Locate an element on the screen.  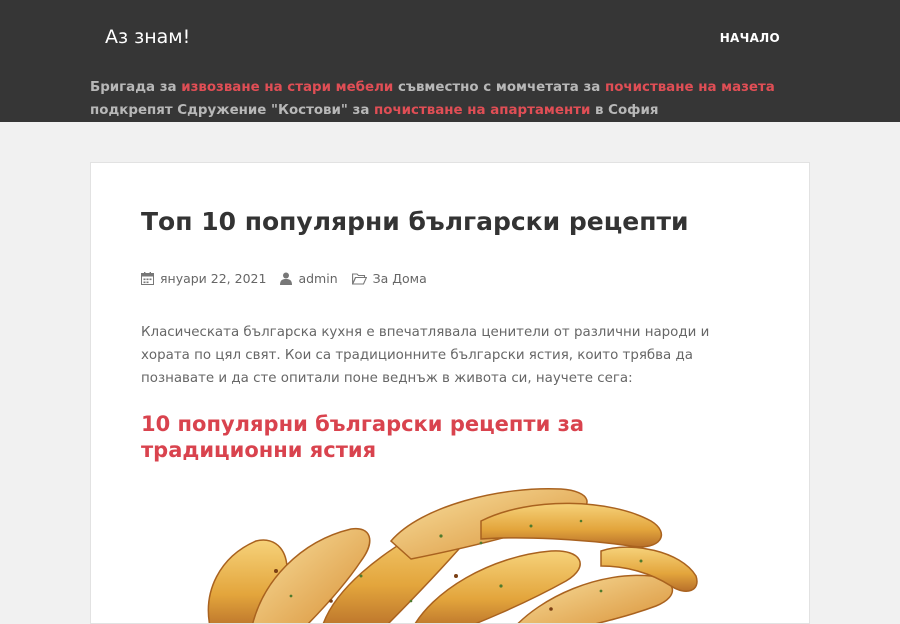
calendar-icon is located at coordinates (147, 278).